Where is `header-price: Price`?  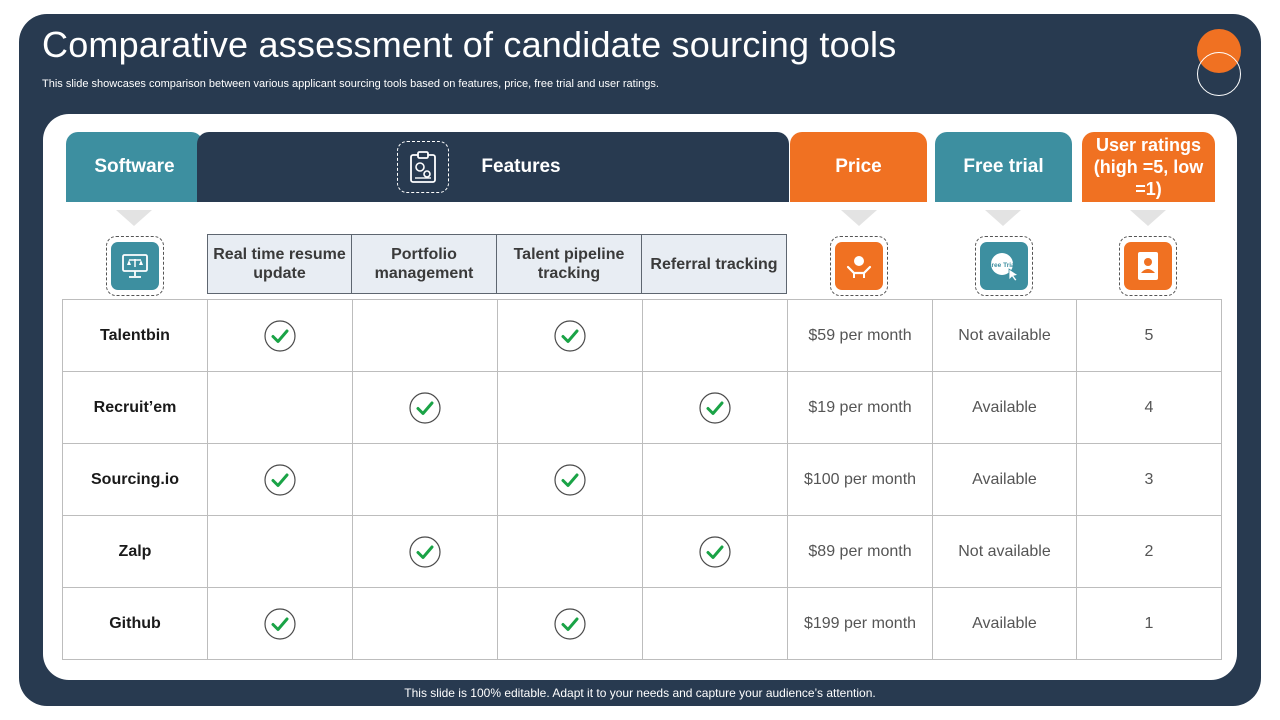 header-price: Price is located at coordinates (858, 167).